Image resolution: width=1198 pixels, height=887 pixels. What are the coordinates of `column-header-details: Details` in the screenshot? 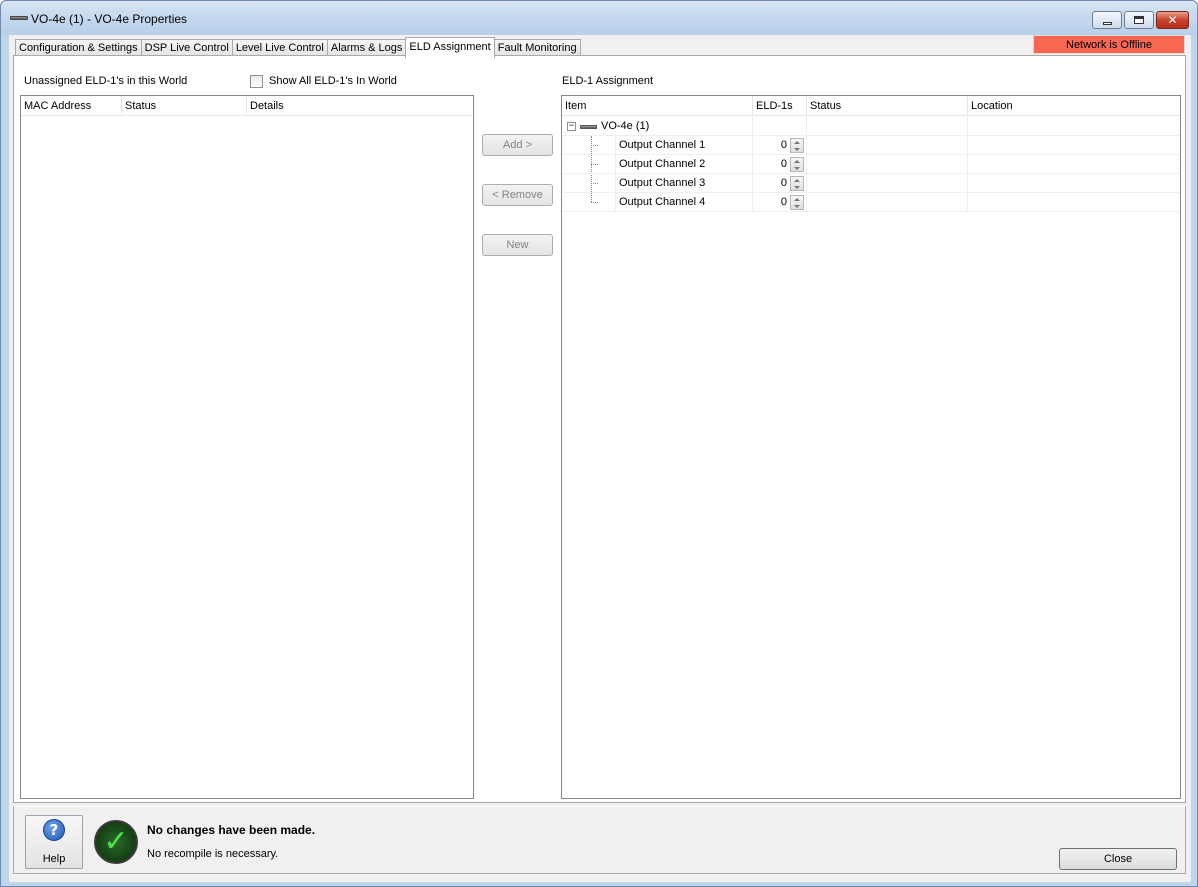 It's located at (360, 106).